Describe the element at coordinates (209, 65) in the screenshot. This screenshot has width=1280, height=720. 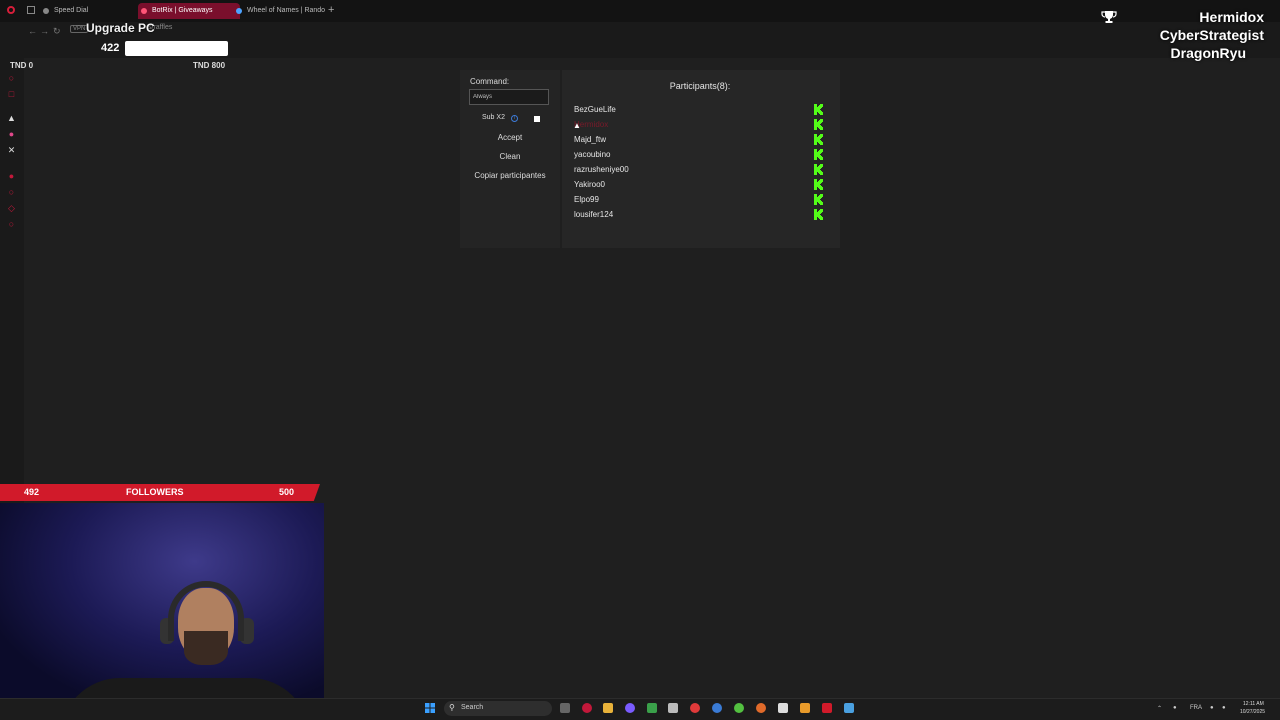
I see `currency-end-label: TND 800` at that location.